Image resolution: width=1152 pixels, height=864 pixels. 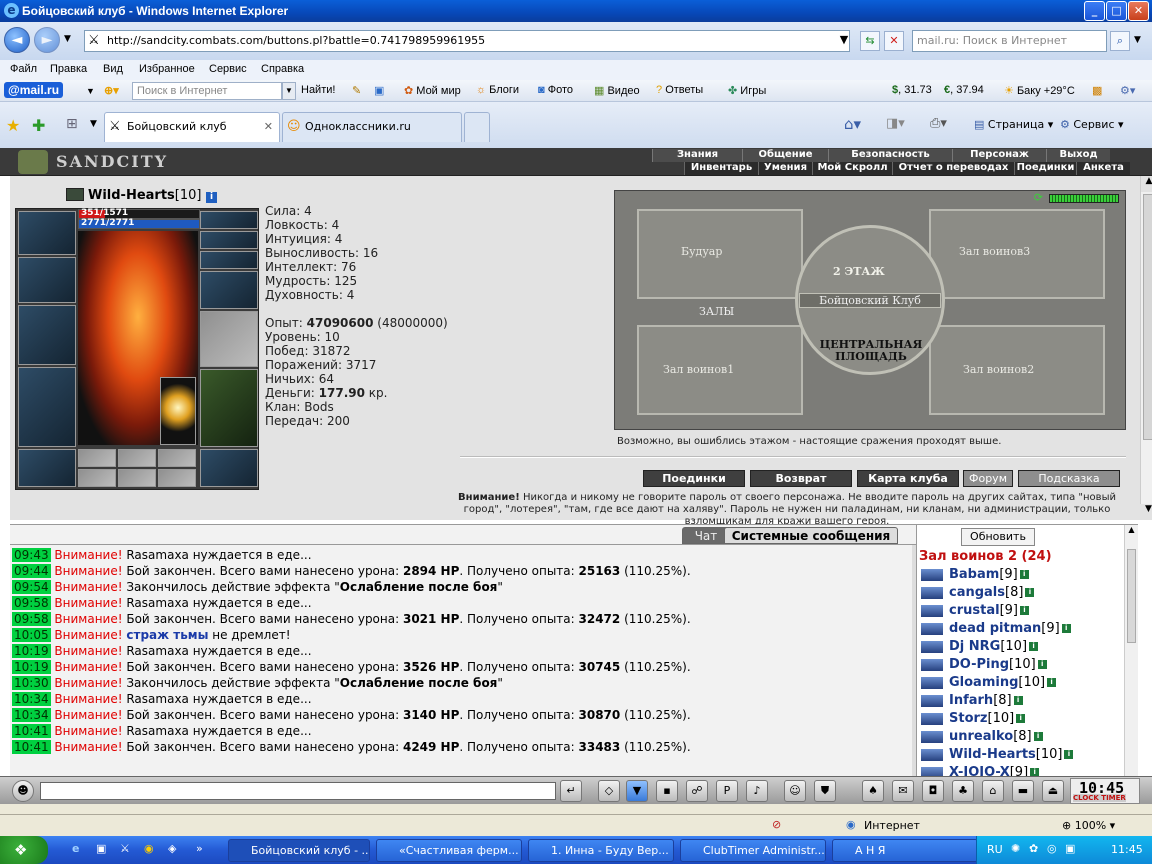 I want to click on submenu-inventory: Инвентарь, so click(x=721, y=168).